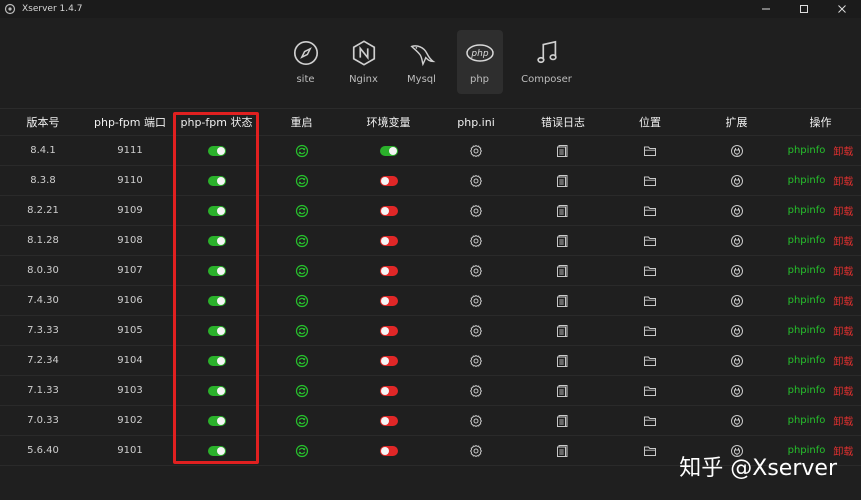 Image resolution: width=861 pixels, height=500 pixels. Describe the element at coordinates (804, 9) in the screenshot. I see `maximize-button` at that location.